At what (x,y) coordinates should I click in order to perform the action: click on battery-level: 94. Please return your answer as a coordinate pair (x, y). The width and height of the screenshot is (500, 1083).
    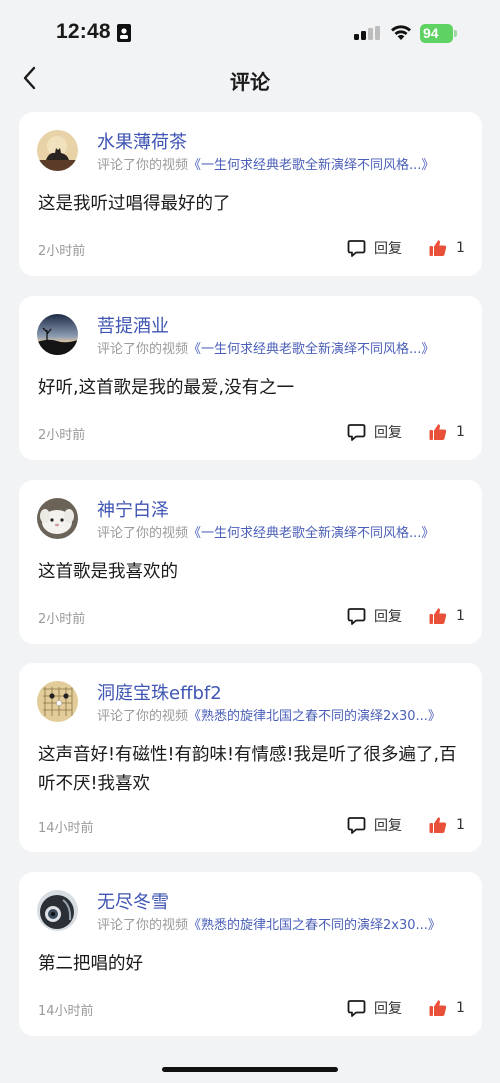
    Looking at the image, I should click on (431, 33).